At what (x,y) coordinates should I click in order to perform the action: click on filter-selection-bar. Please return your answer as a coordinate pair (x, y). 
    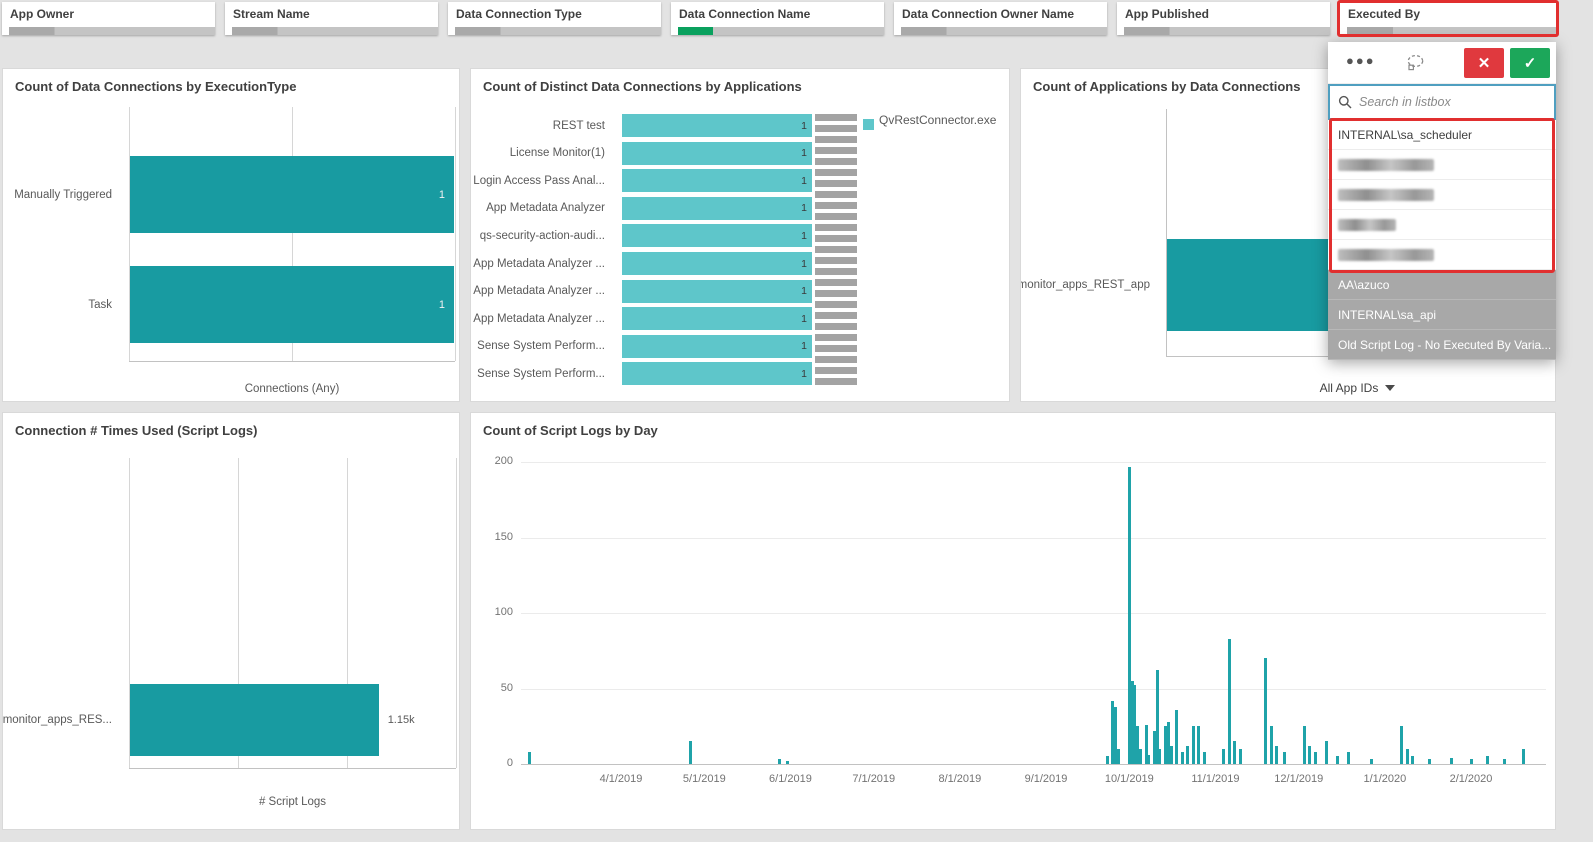
    Looking at the image, I should click on (1227, 31).